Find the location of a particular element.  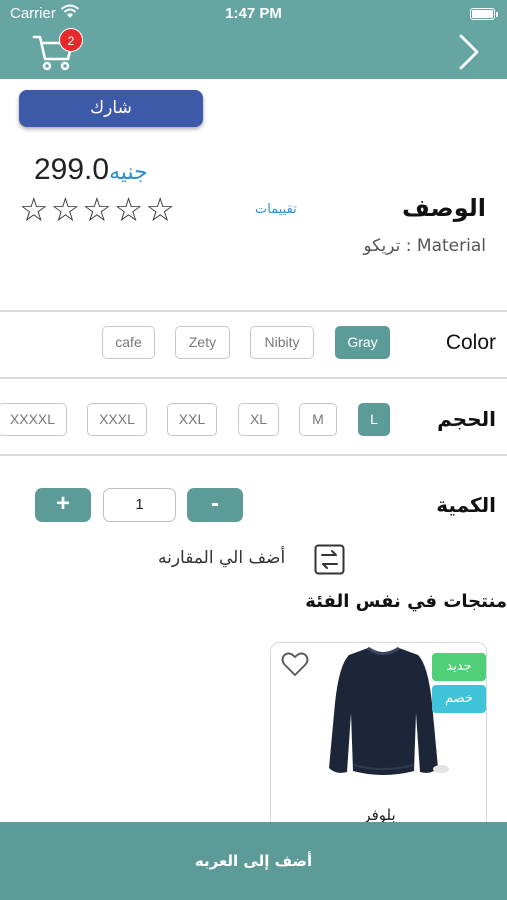

product-card: جديد خصم بلوفر is located at coordinates (378, 742).